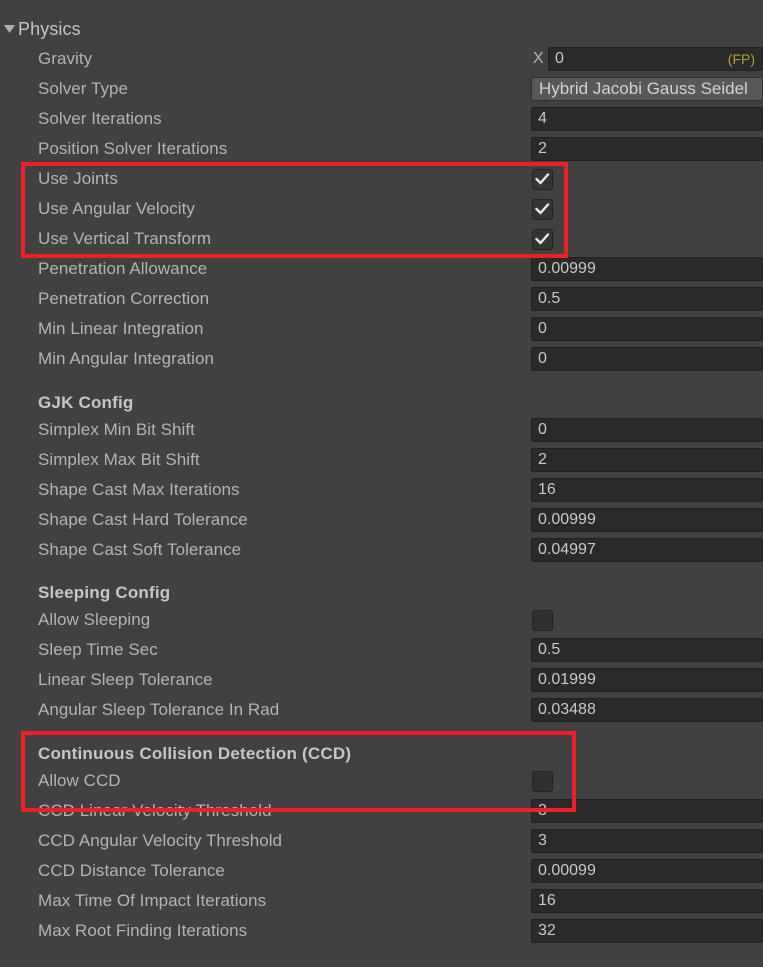 This screenshot has height=967, width=763. What do you see at coordinates (381, 593) in the screenshot?
I see `property-row: Sleeping Config` at bounding box center [381, 593].